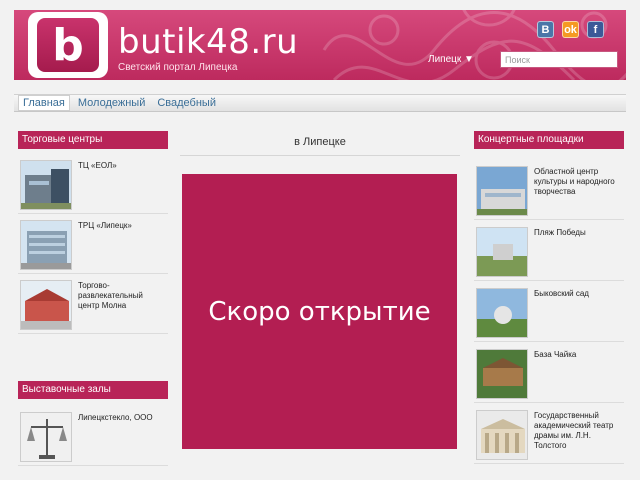 The image size is (640, 480). I want to click on list-item: Торгово-развлекательный центр Молна, so click(93, 305).